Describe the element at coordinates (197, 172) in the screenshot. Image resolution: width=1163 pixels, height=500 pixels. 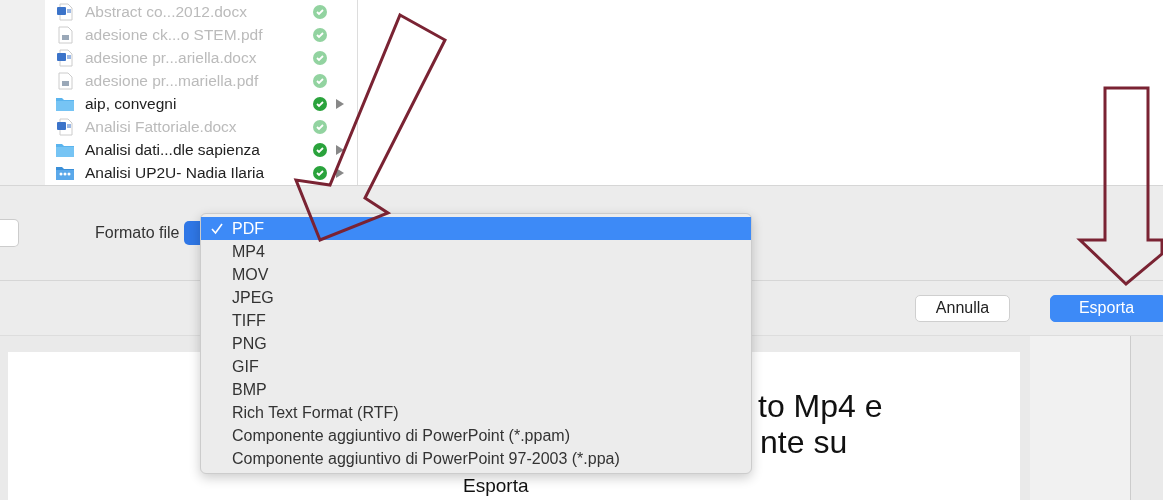
I see `file-name: Analisi UP2U- Nadia Ilaria` at that location.